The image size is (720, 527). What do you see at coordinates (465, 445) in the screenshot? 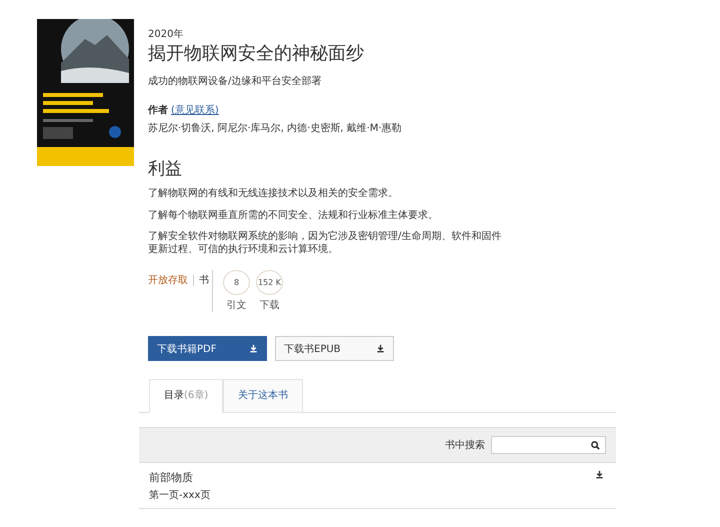
I see `search-label: 书中搜索` at bounding box center [465, 445].